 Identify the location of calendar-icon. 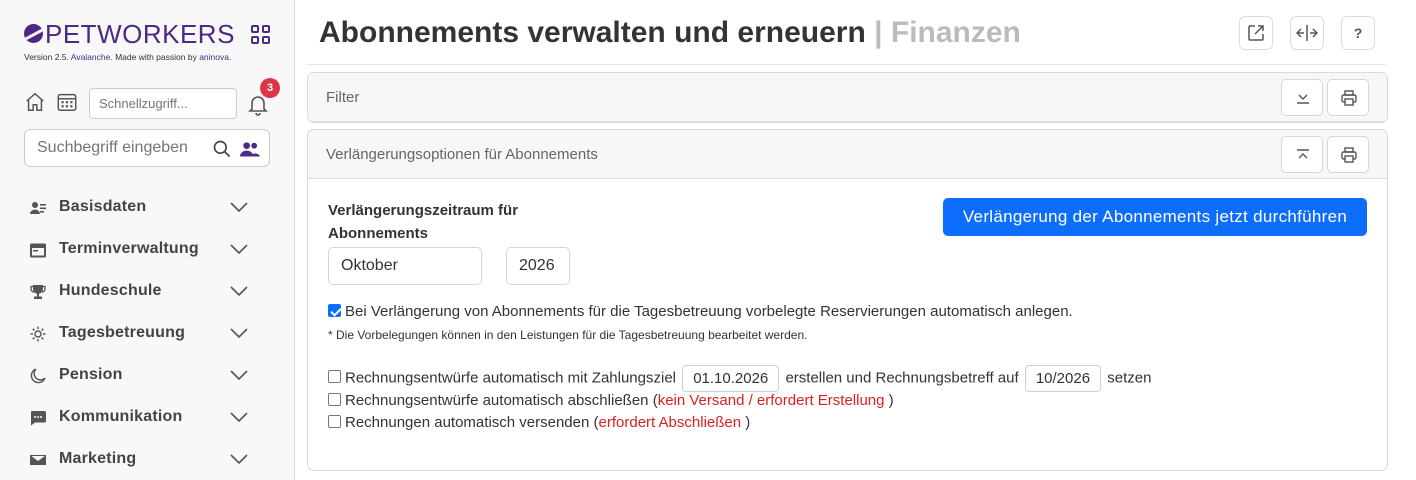
(67, 102).